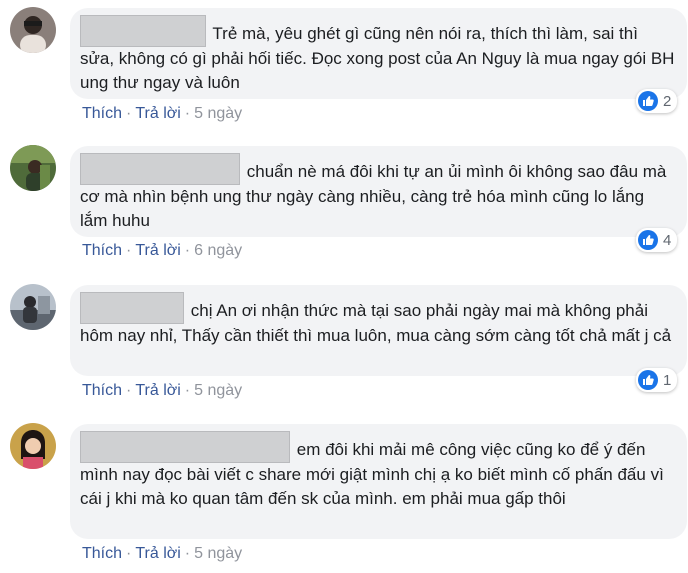 The height and width of the screenshot is (573, 688). Describe the element at coordinates (667, 380) in the screenshot. I see `reaction-number: 1` at that location.